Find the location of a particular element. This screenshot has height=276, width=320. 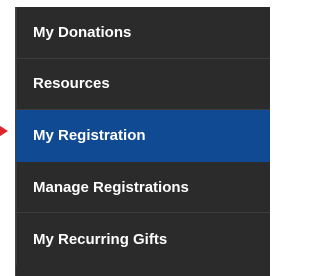

menu-item-my-recurring-gifts: My Recurring Gifts is located at coordinates (143, 239).